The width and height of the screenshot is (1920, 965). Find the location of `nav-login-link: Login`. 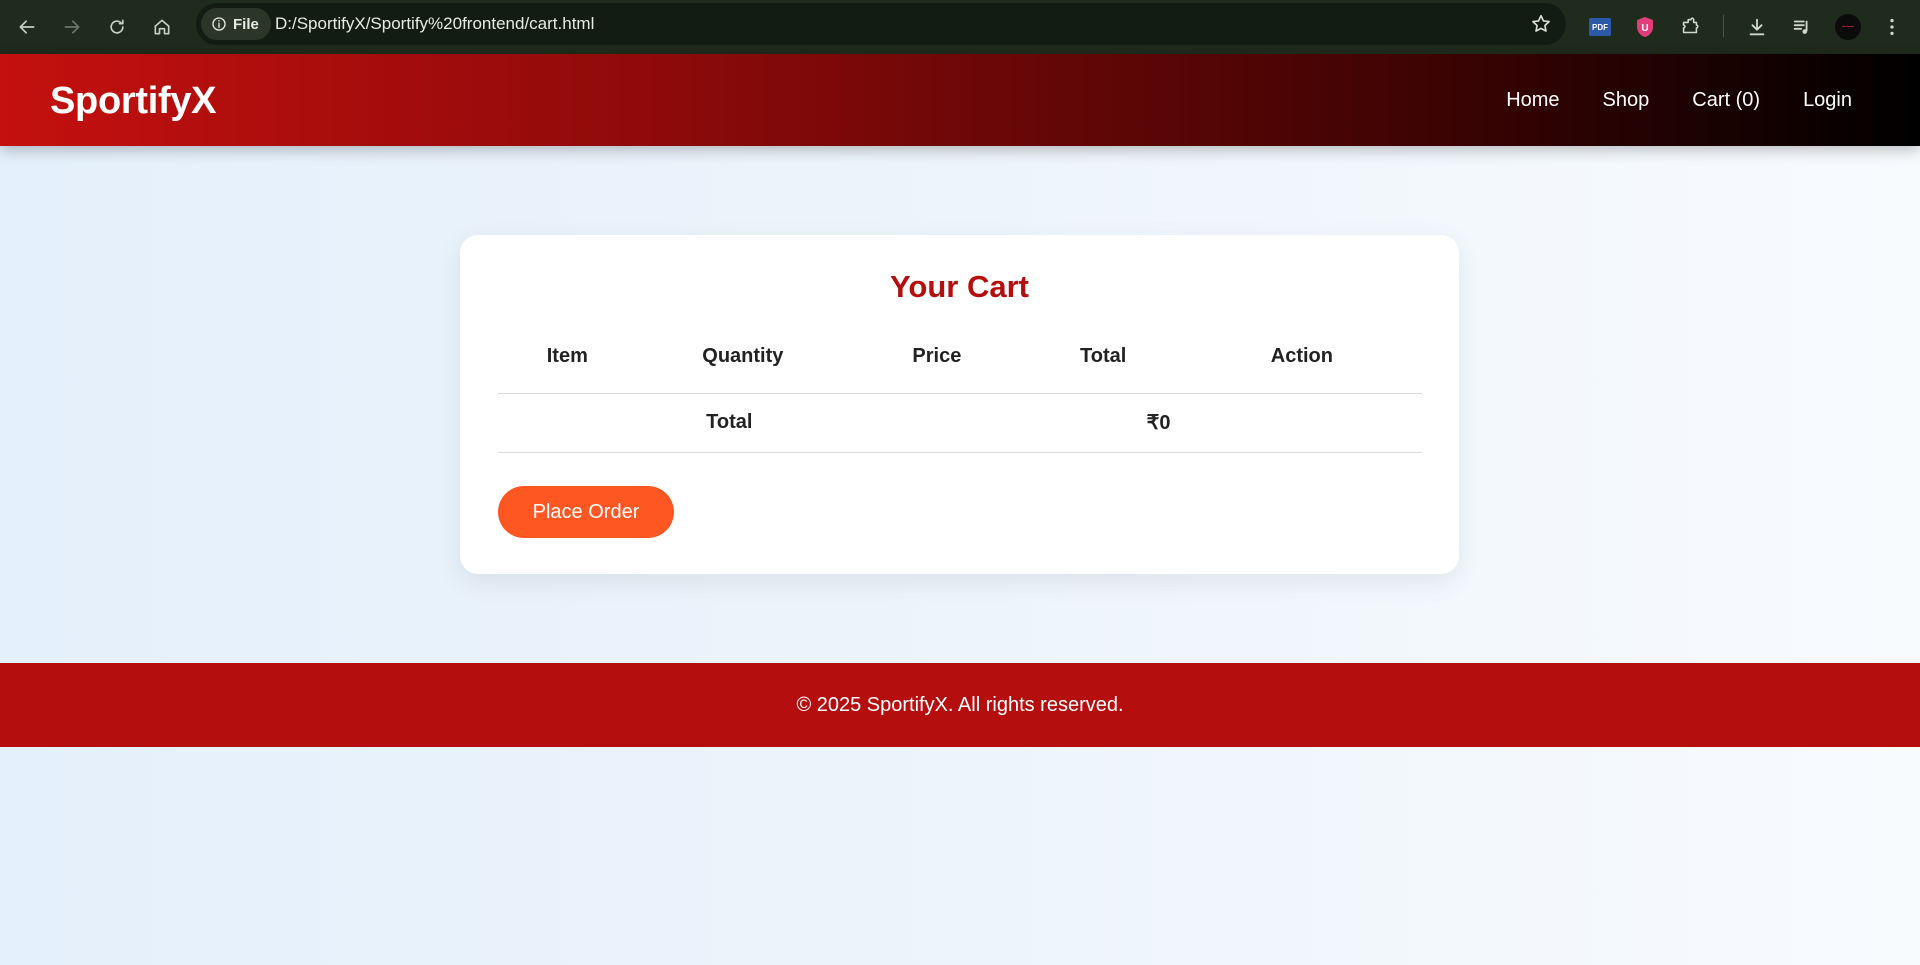

nav-login-link: Login is located at coordinates (1827, 100).